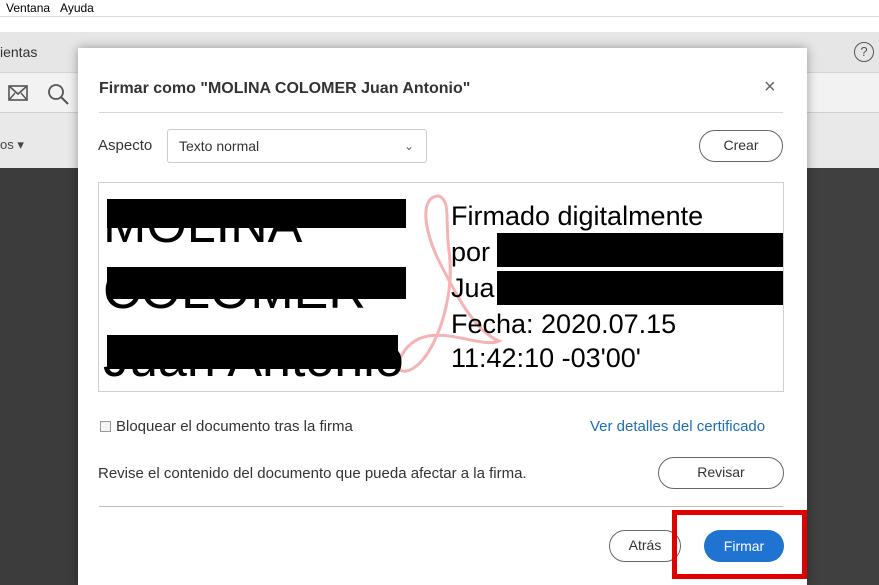 Image resolution: width=879 pixels, height=585 pixels. Describe the element at coordinates (77, 8) in the screenshot. I see `menu-ayuda: Ayuda` at that location.